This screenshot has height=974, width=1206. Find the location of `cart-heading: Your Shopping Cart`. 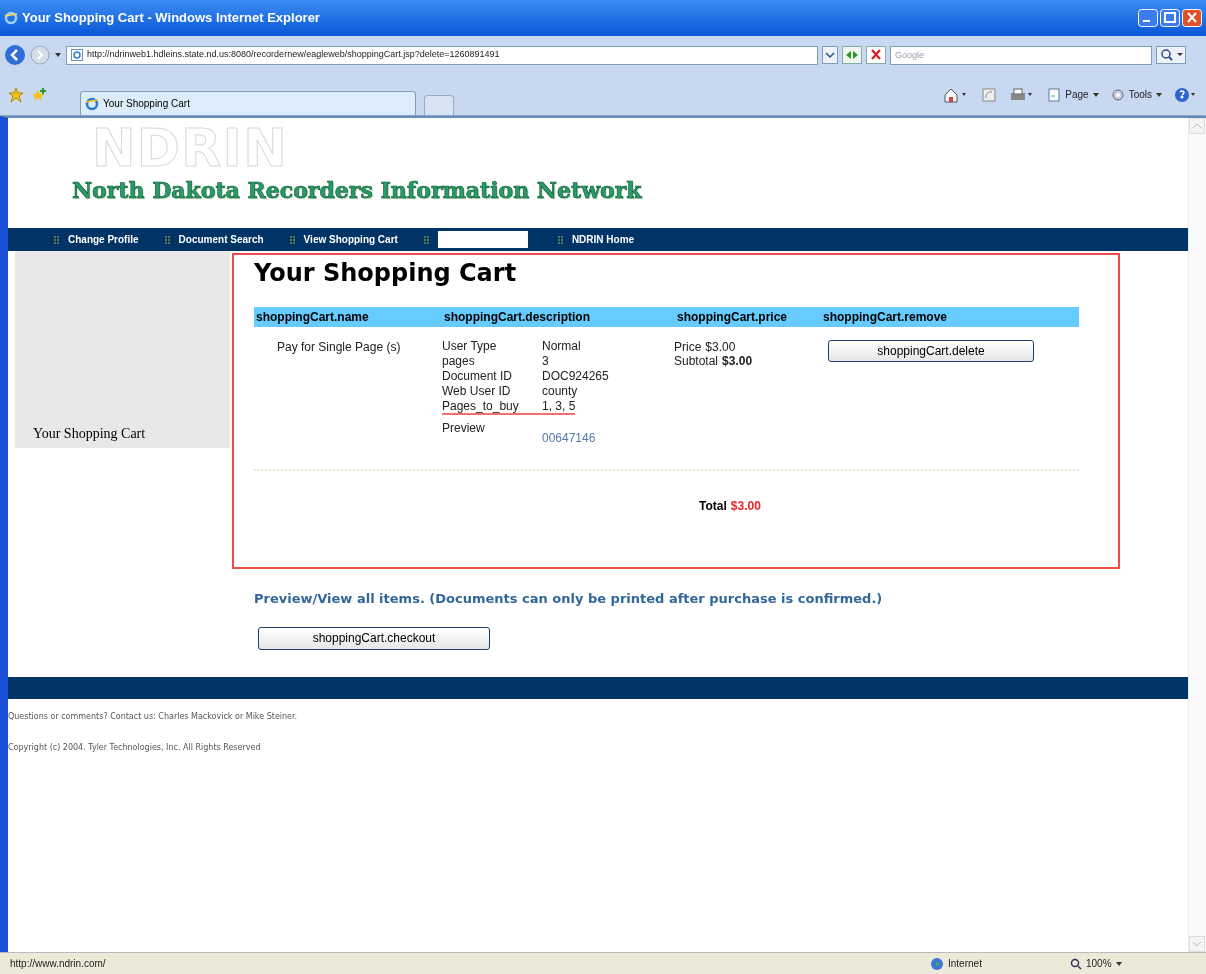

cart-heading: Your Shopping Cart is located at coordinates (386, 273).